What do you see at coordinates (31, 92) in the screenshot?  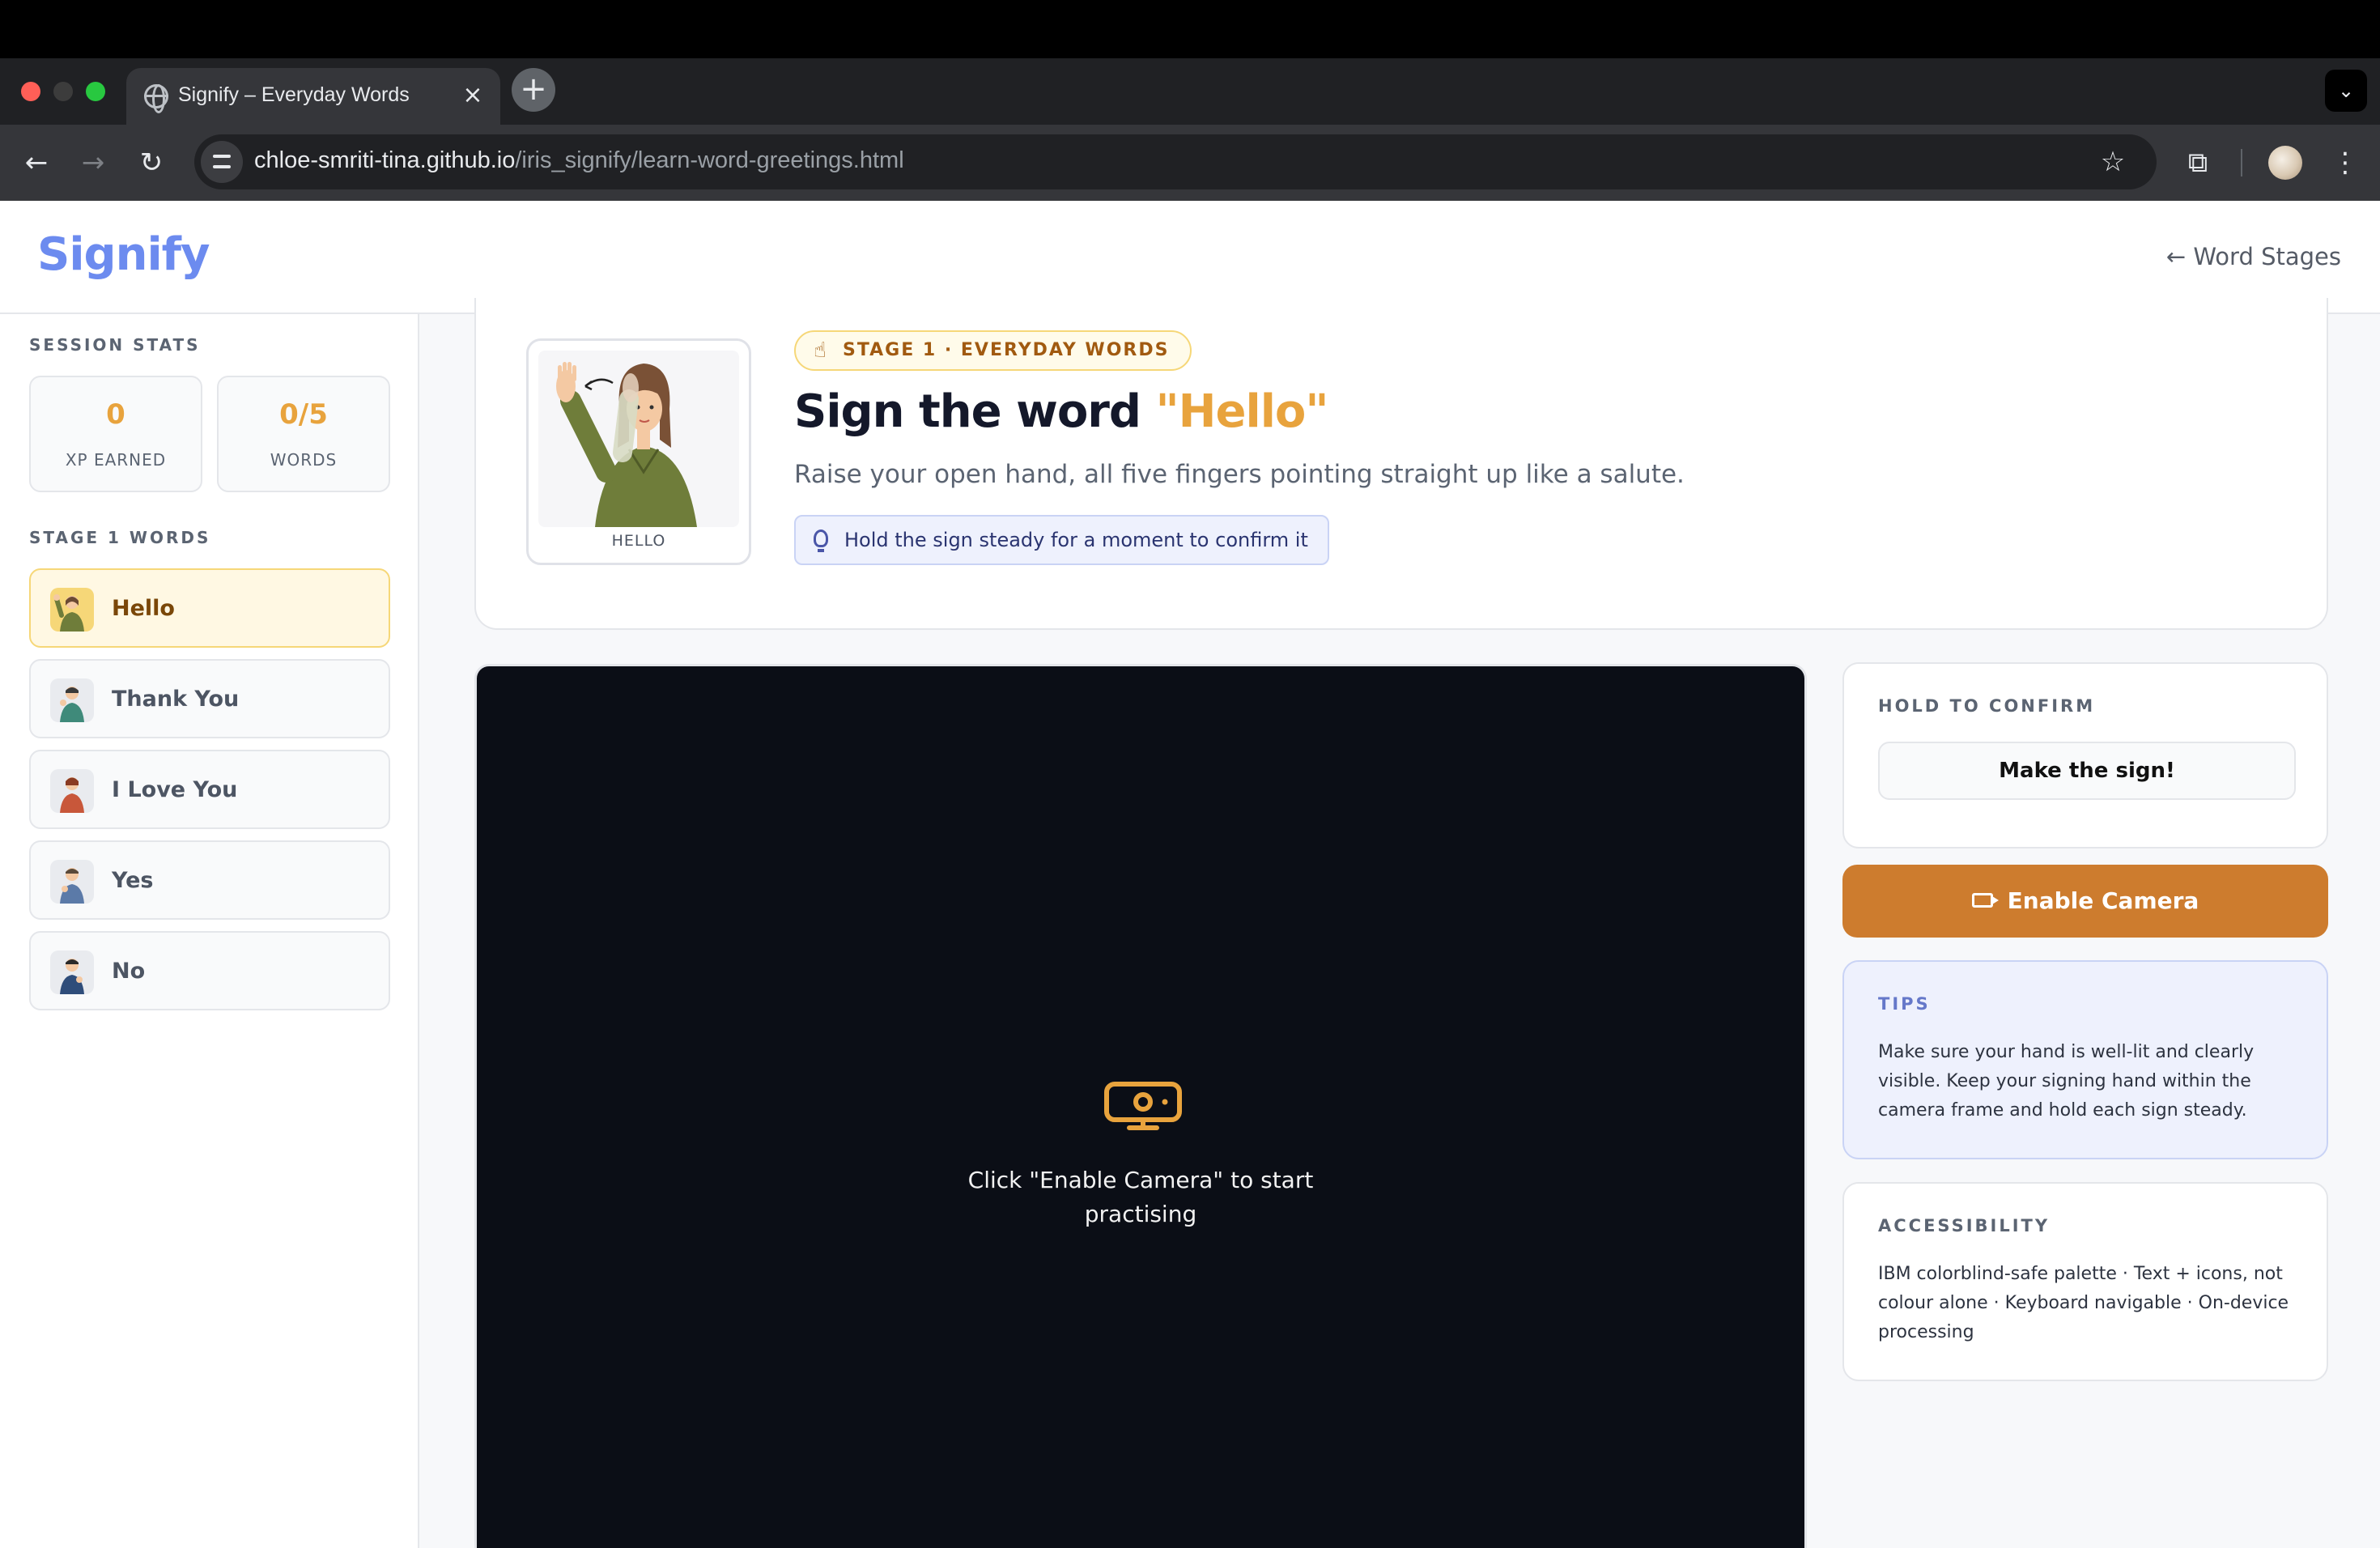 I see `close-window-button` at bounding box center [31, 92].